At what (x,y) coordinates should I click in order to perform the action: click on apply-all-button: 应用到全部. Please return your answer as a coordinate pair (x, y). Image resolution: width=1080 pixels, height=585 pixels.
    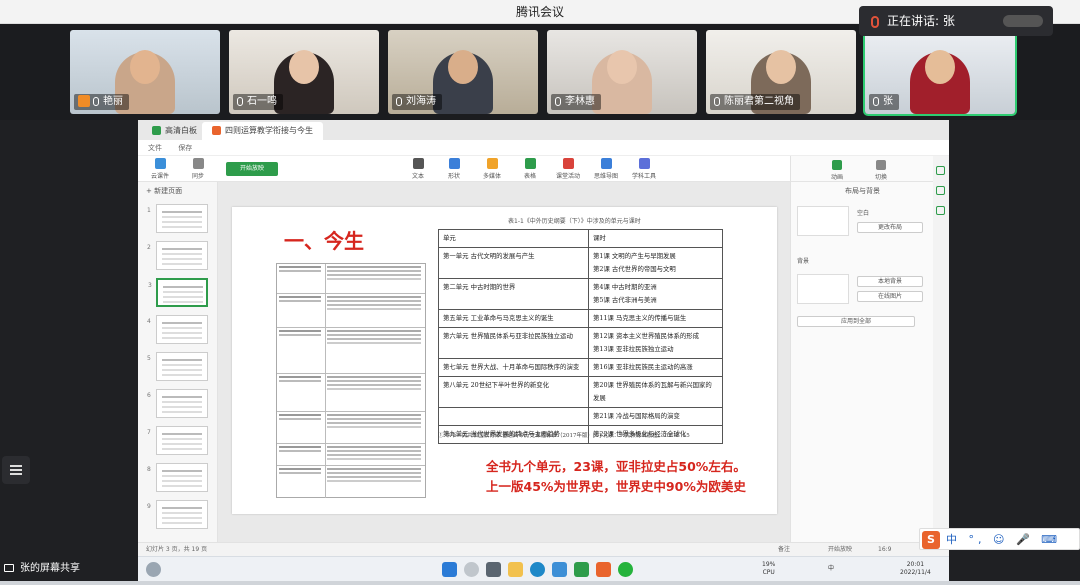
    Looking at the image, I should click on (856, 321).